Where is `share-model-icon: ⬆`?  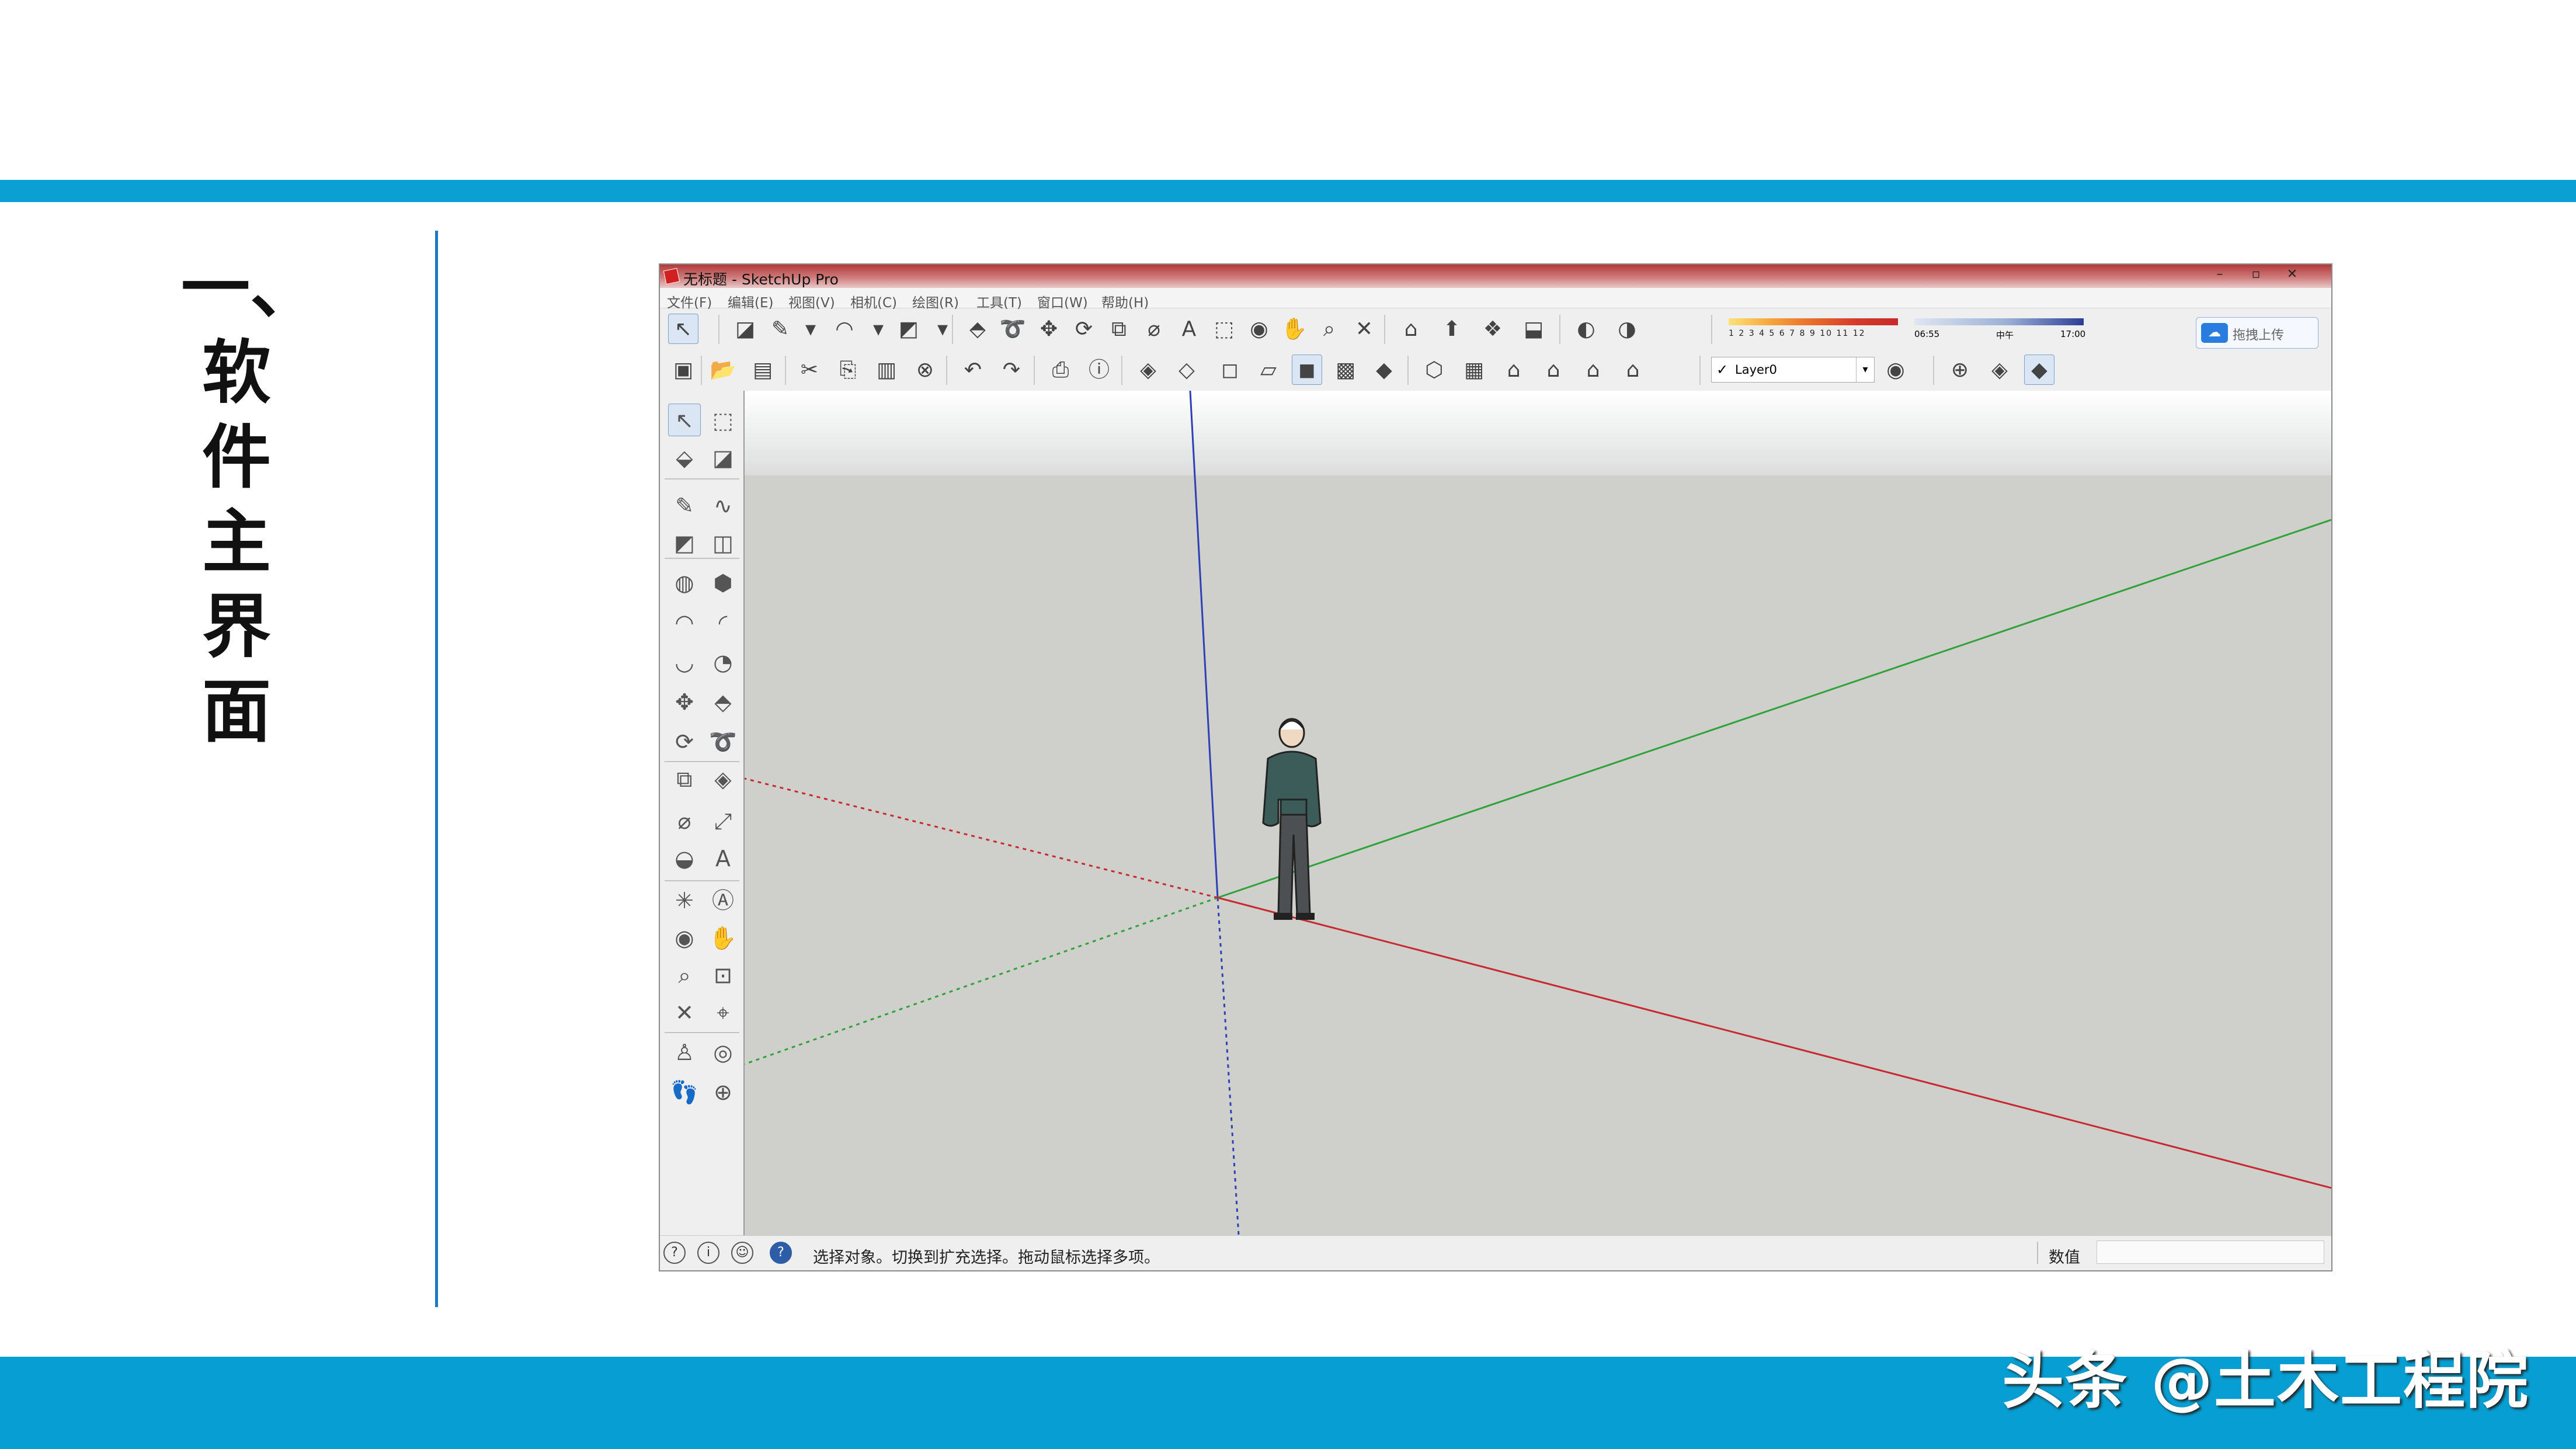
share-model-icon: ⬆ is located at coordinates (1452, 329).